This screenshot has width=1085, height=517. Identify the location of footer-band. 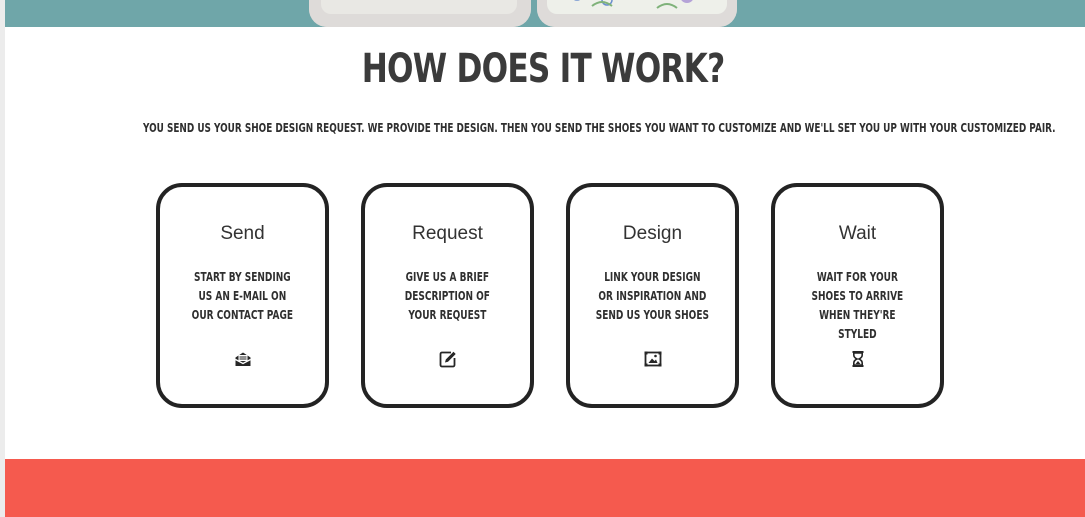
(545, 488).